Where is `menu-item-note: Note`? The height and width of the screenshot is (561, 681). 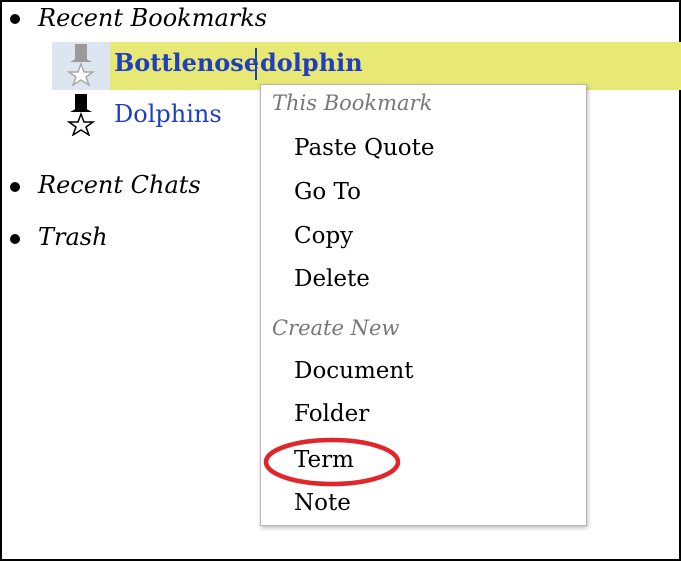
menu-item-note: Note is located at coordinates (322, 503).